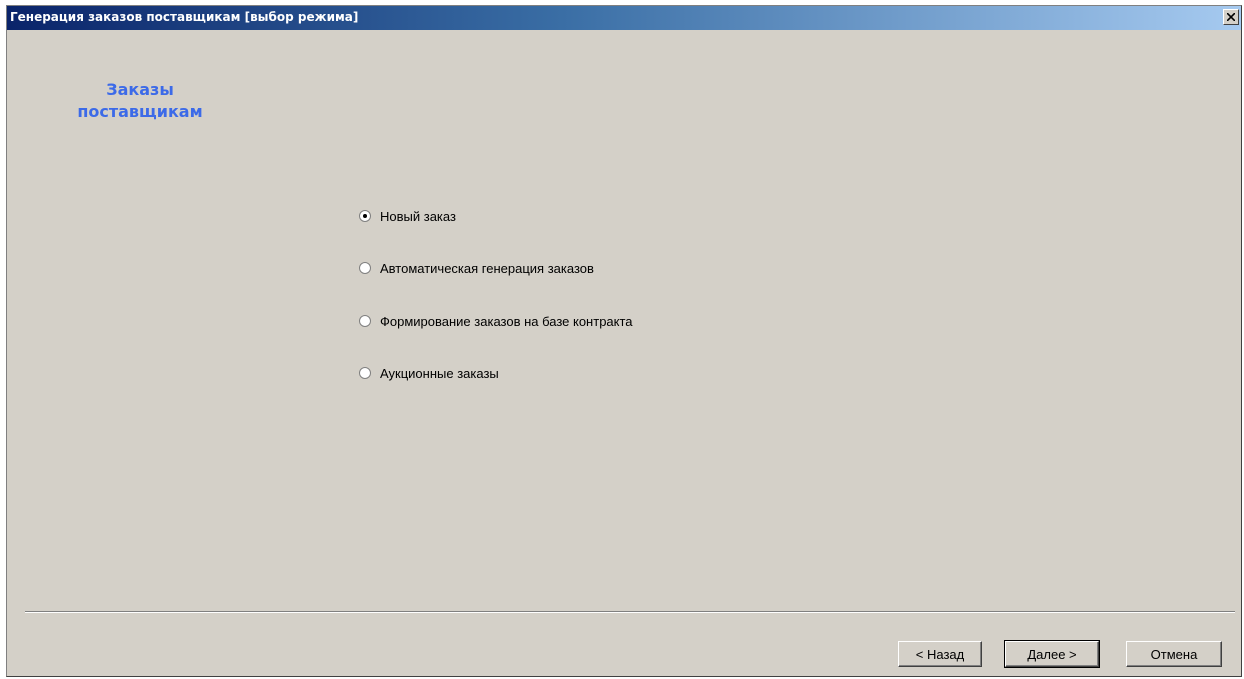  I want to click on back-button: < Назад, so click(940, 654).